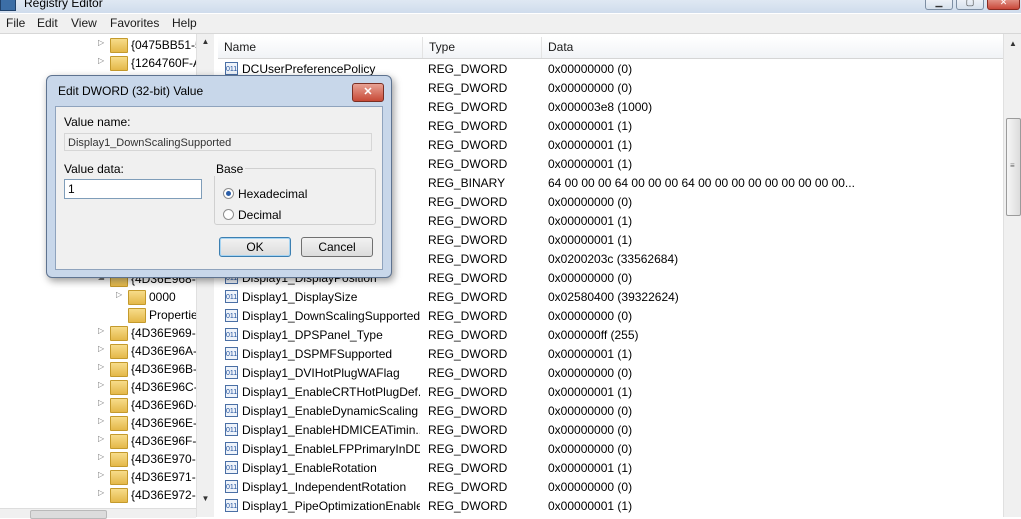  Describe the element at coordinates (321, 373) in the screenshot. I see `row-name: Display1_DVIHotPlugWAFlag` at that location.